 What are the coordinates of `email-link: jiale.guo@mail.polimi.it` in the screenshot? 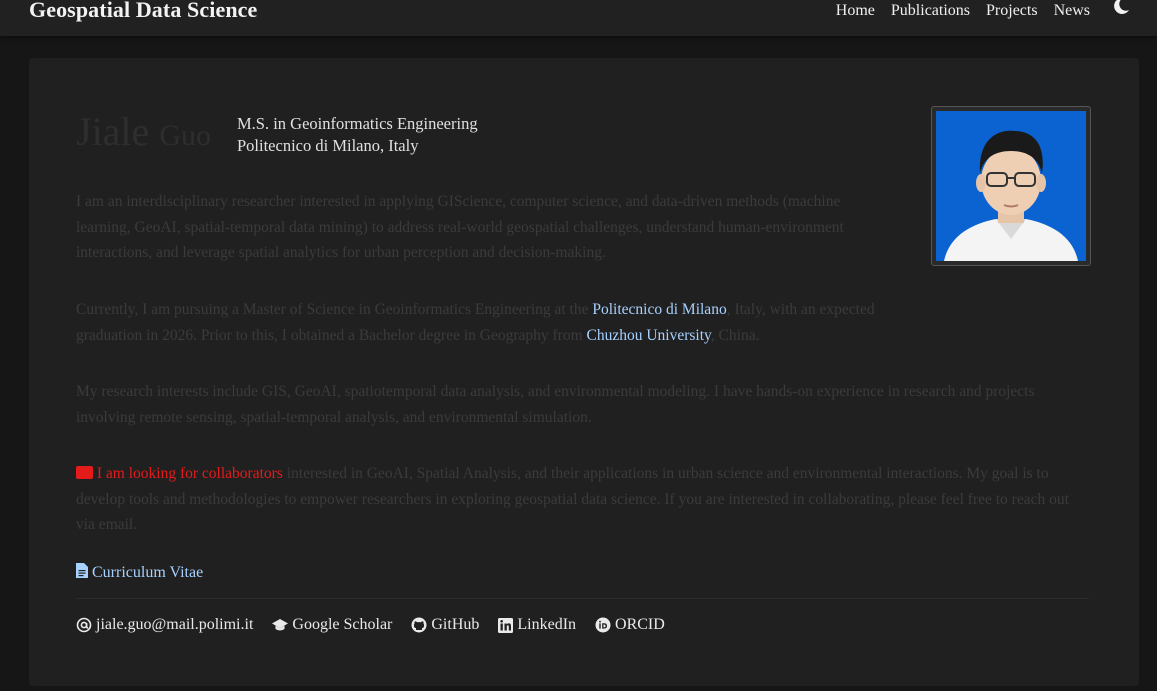 It's located at (164, 625).